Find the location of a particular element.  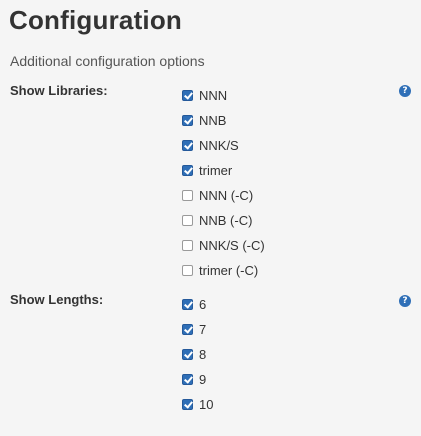

lengths-option-list: 6 7 8 9 10 is located at coordinates (197, 354).